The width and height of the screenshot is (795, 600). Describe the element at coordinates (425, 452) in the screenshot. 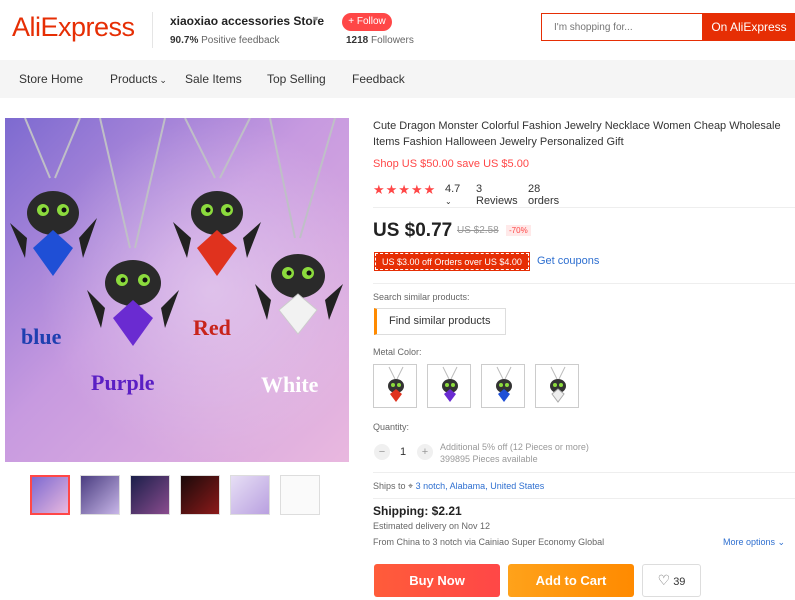

I see `quantity-plus-button: +` at that location.